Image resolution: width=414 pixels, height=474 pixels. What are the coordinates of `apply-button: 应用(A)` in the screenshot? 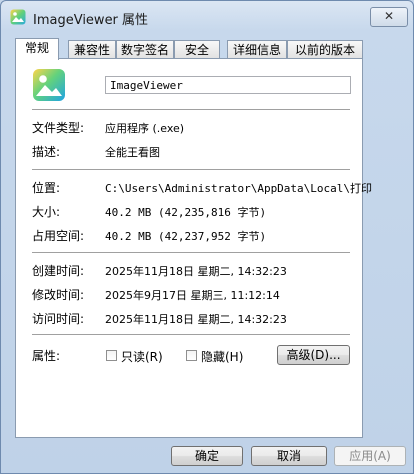 It's located at (370, 456).